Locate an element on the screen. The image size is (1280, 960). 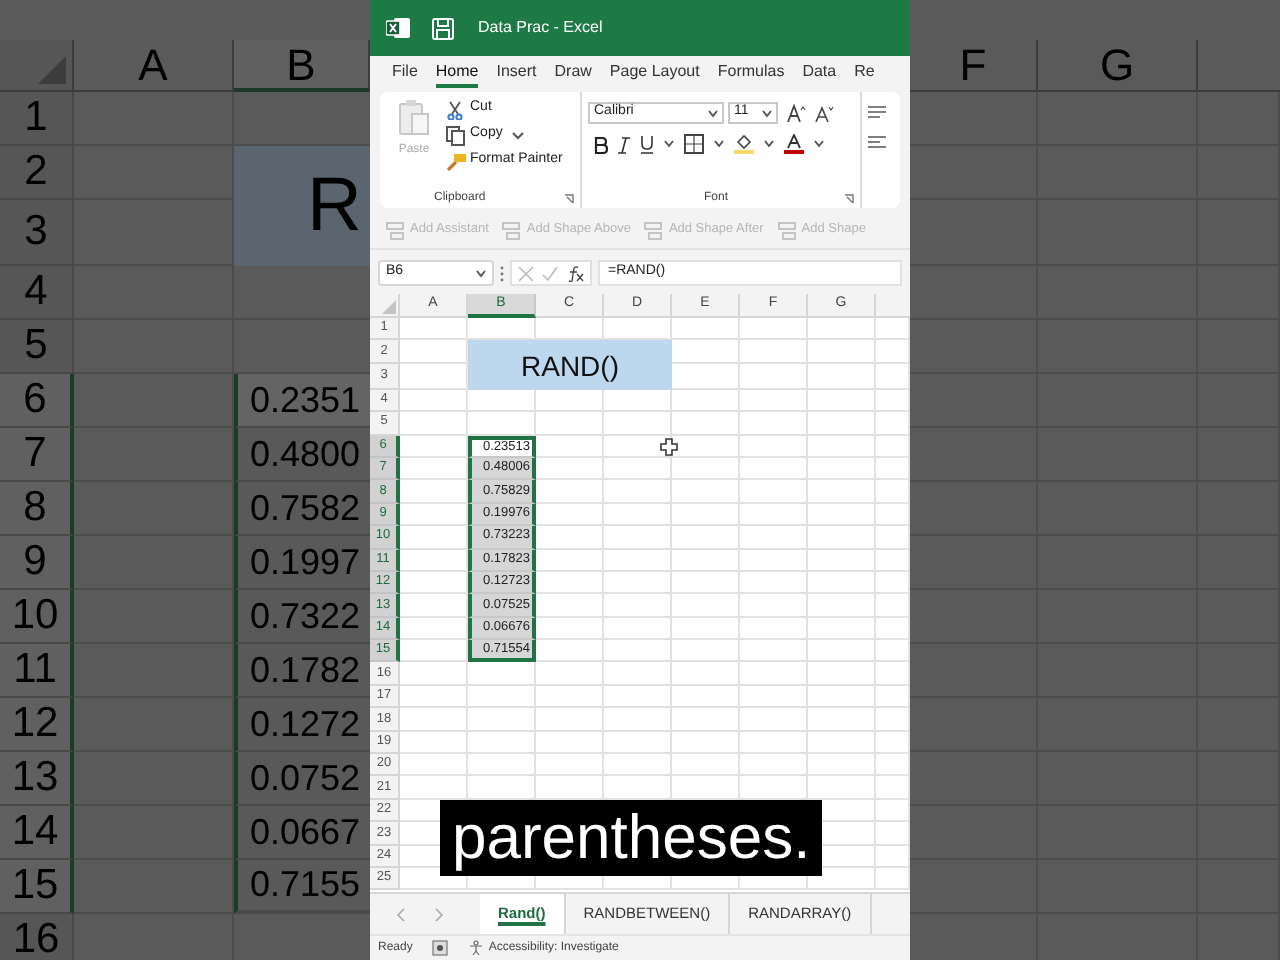
italic-icon is located at coordinates (624, 144).